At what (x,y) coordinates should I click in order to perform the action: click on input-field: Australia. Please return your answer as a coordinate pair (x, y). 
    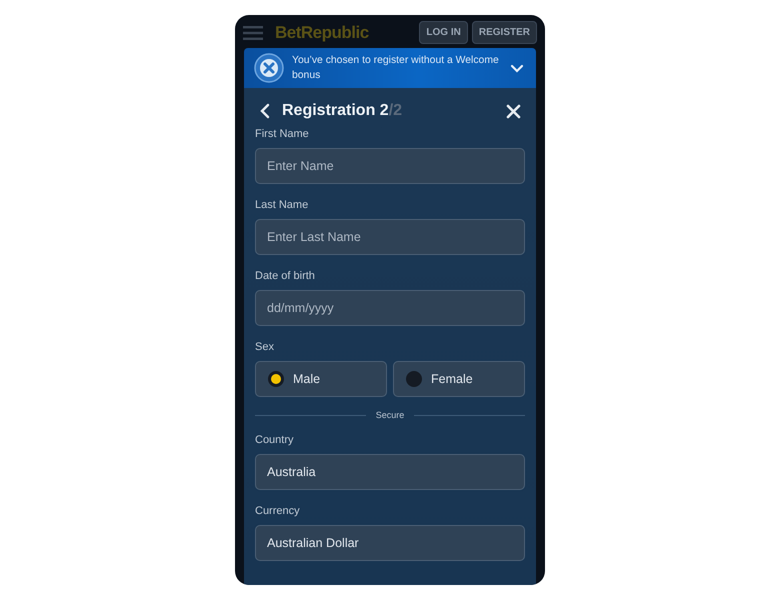
    Looking at the image, I should click on (390, 472).